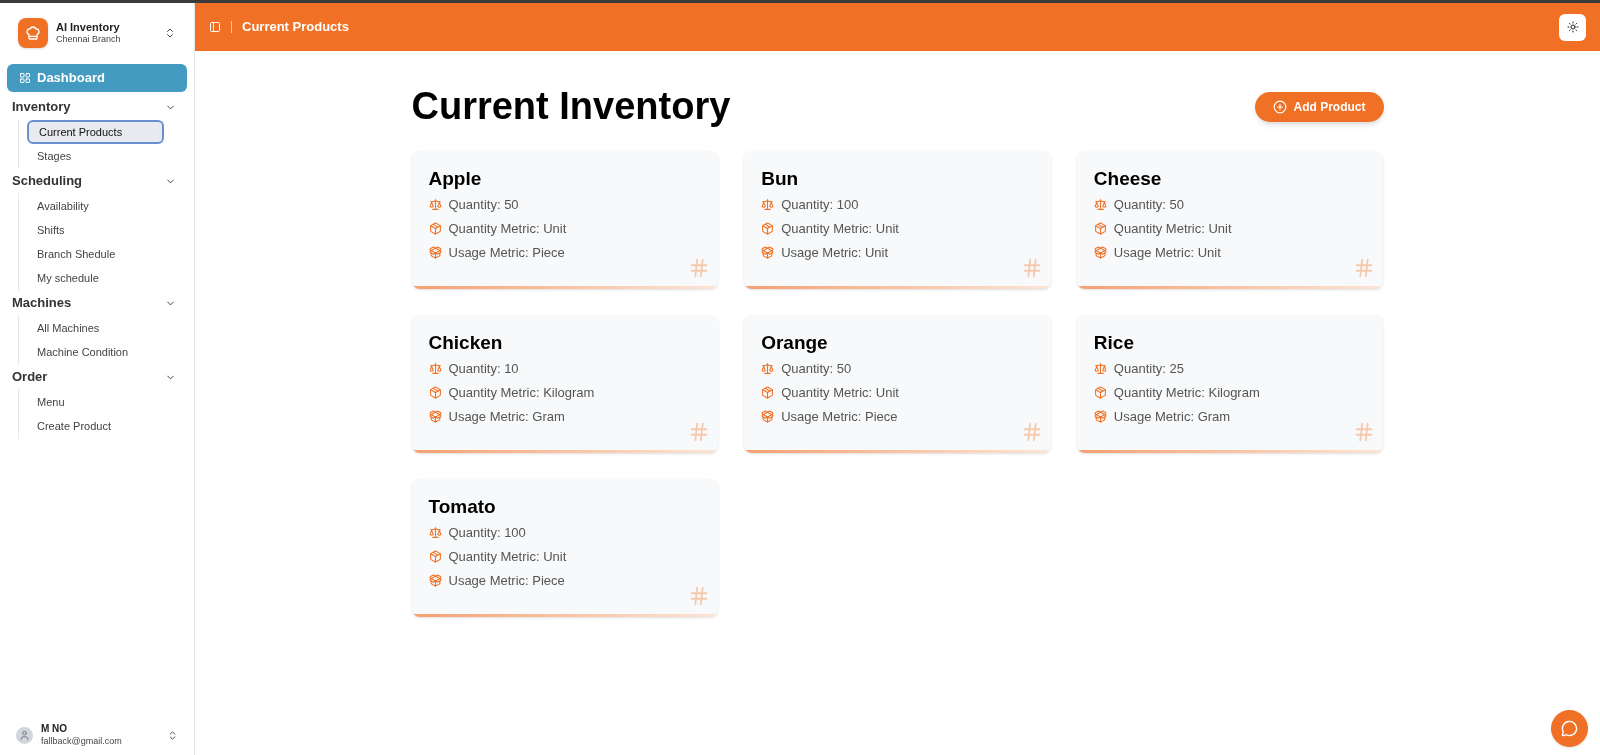 This screenshot has height=755, width=1600. Describe the element at coordinates (95, 206) in the screenshot. I see `nav-item: Availability` at that location.